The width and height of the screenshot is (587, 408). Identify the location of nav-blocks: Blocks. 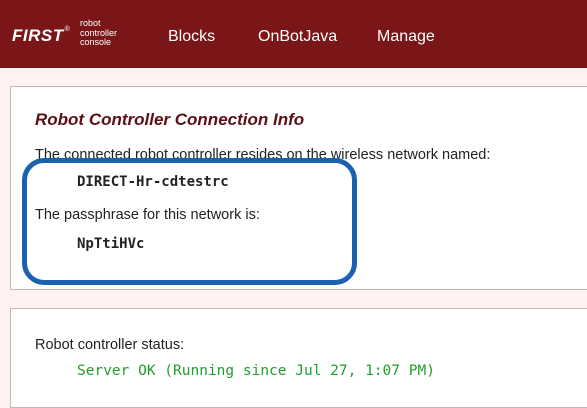
(191, 37).